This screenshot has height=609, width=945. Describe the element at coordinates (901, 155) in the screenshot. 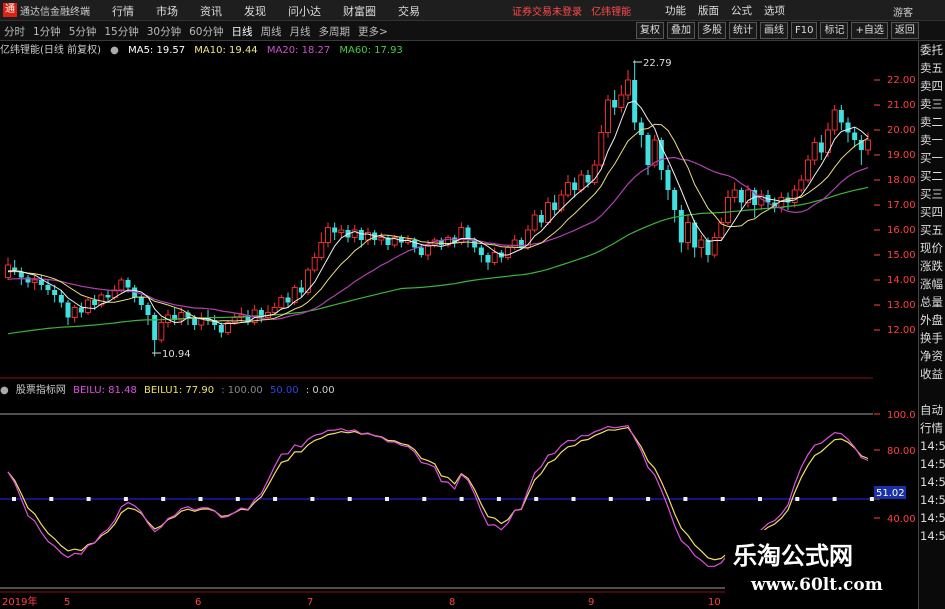

I see `price-tick: 19.00` at that location.